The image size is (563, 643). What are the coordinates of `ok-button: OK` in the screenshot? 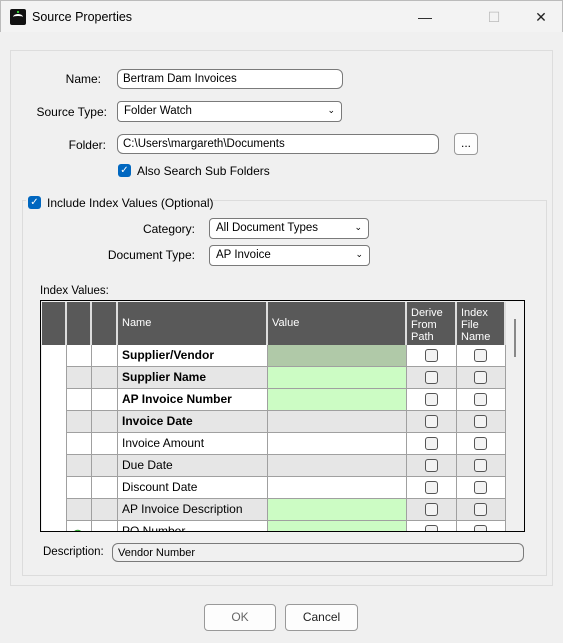 It's located at (240, 617).